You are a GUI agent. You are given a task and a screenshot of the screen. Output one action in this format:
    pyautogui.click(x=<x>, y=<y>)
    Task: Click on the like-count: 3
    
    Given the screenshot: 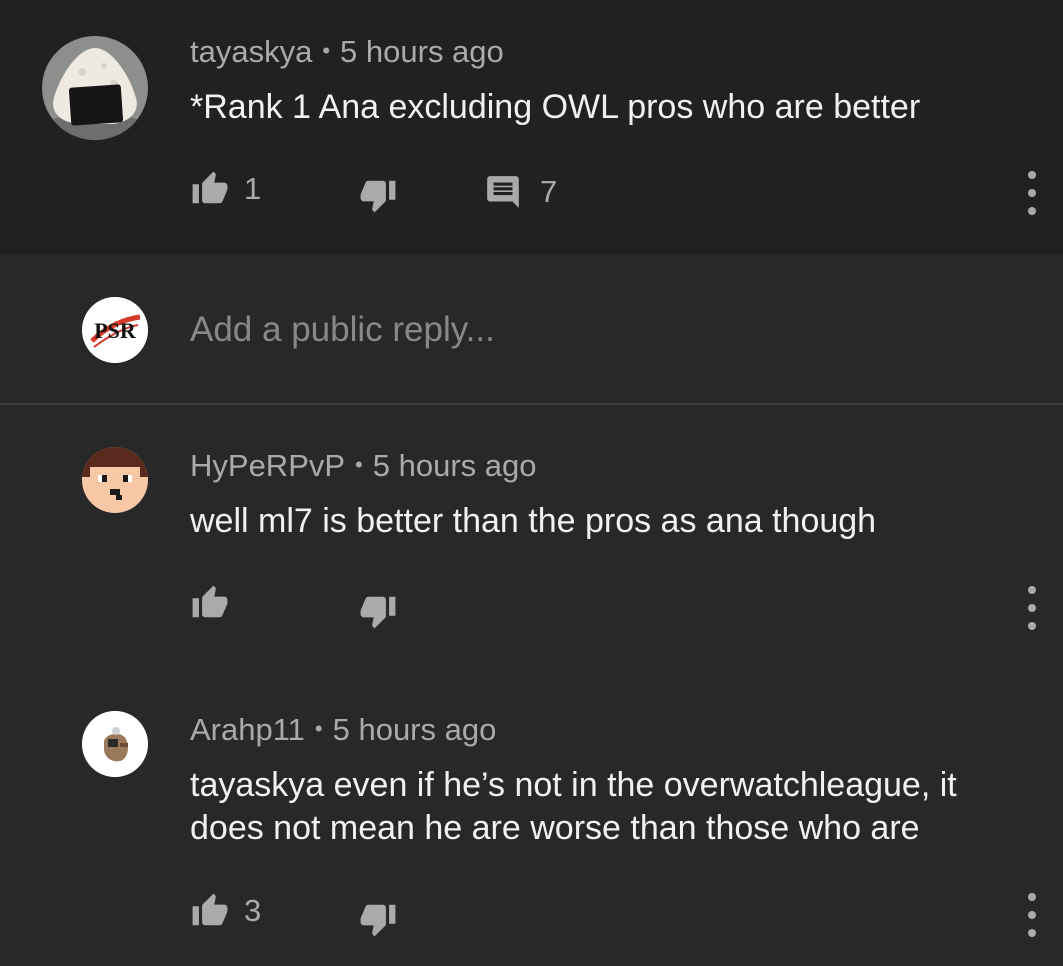 What is the action you would take?
    pyautogui.click(x=253, y=910)
    